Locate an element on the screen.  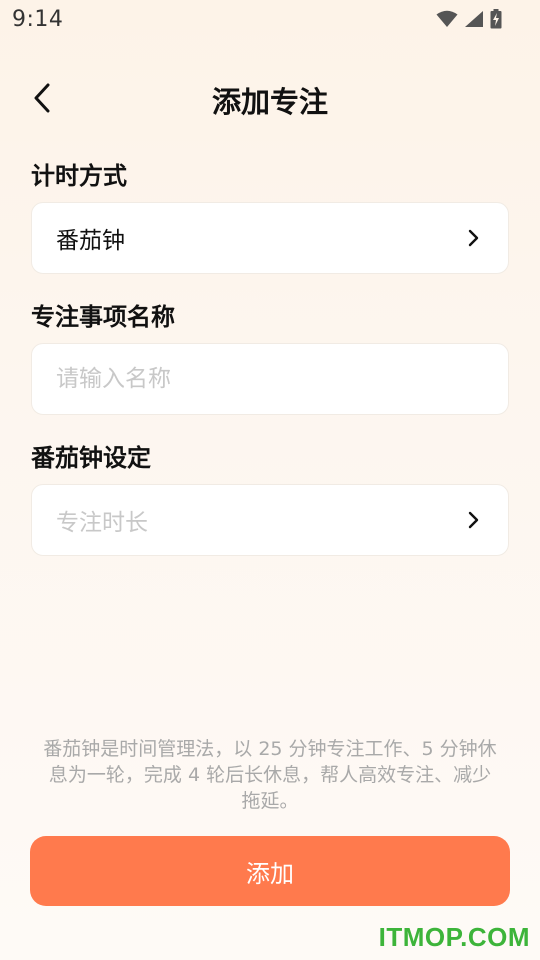
pomodoro-settings-label: 番茄钟设定 is located at coordinates (91, 458).